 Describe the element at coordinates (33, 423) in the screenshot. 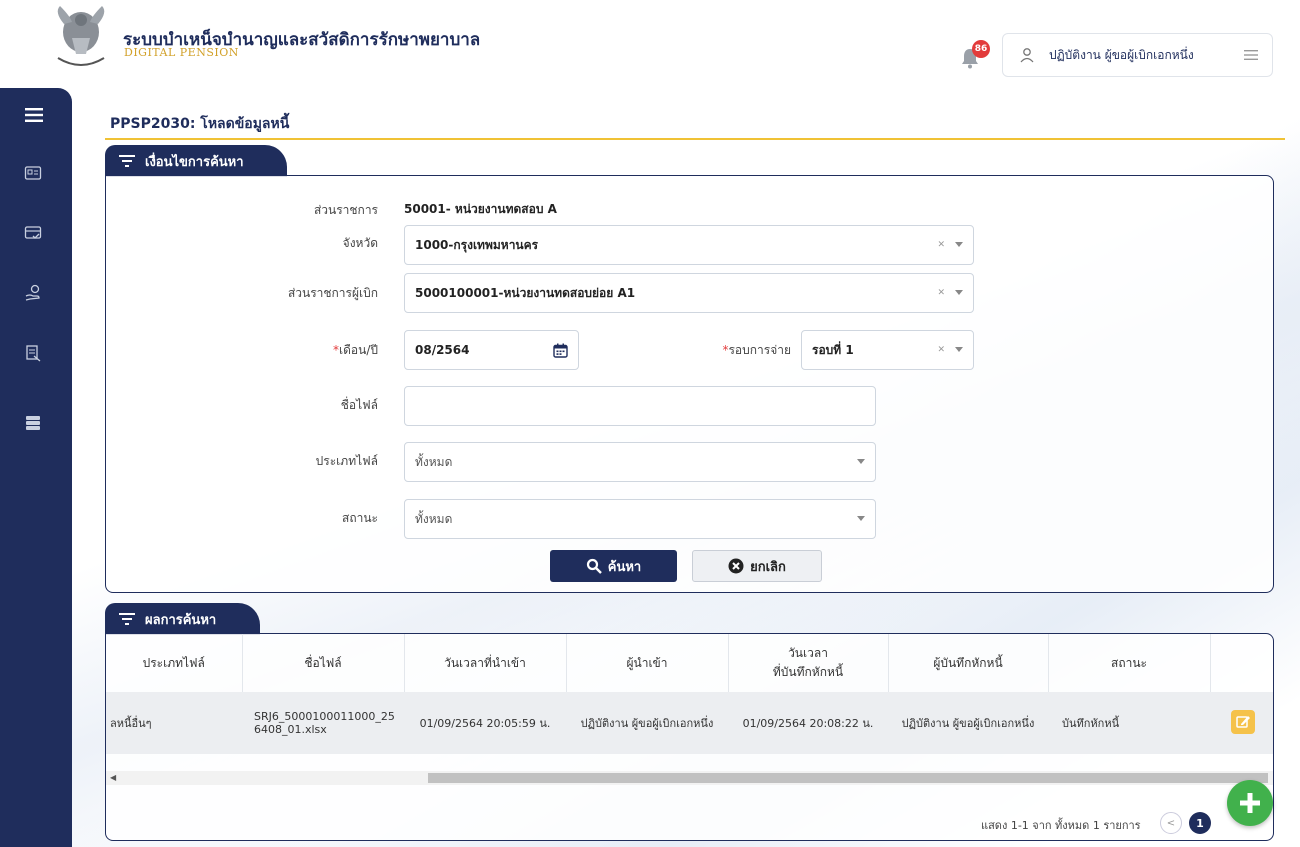

I see `server-icon` at that location.